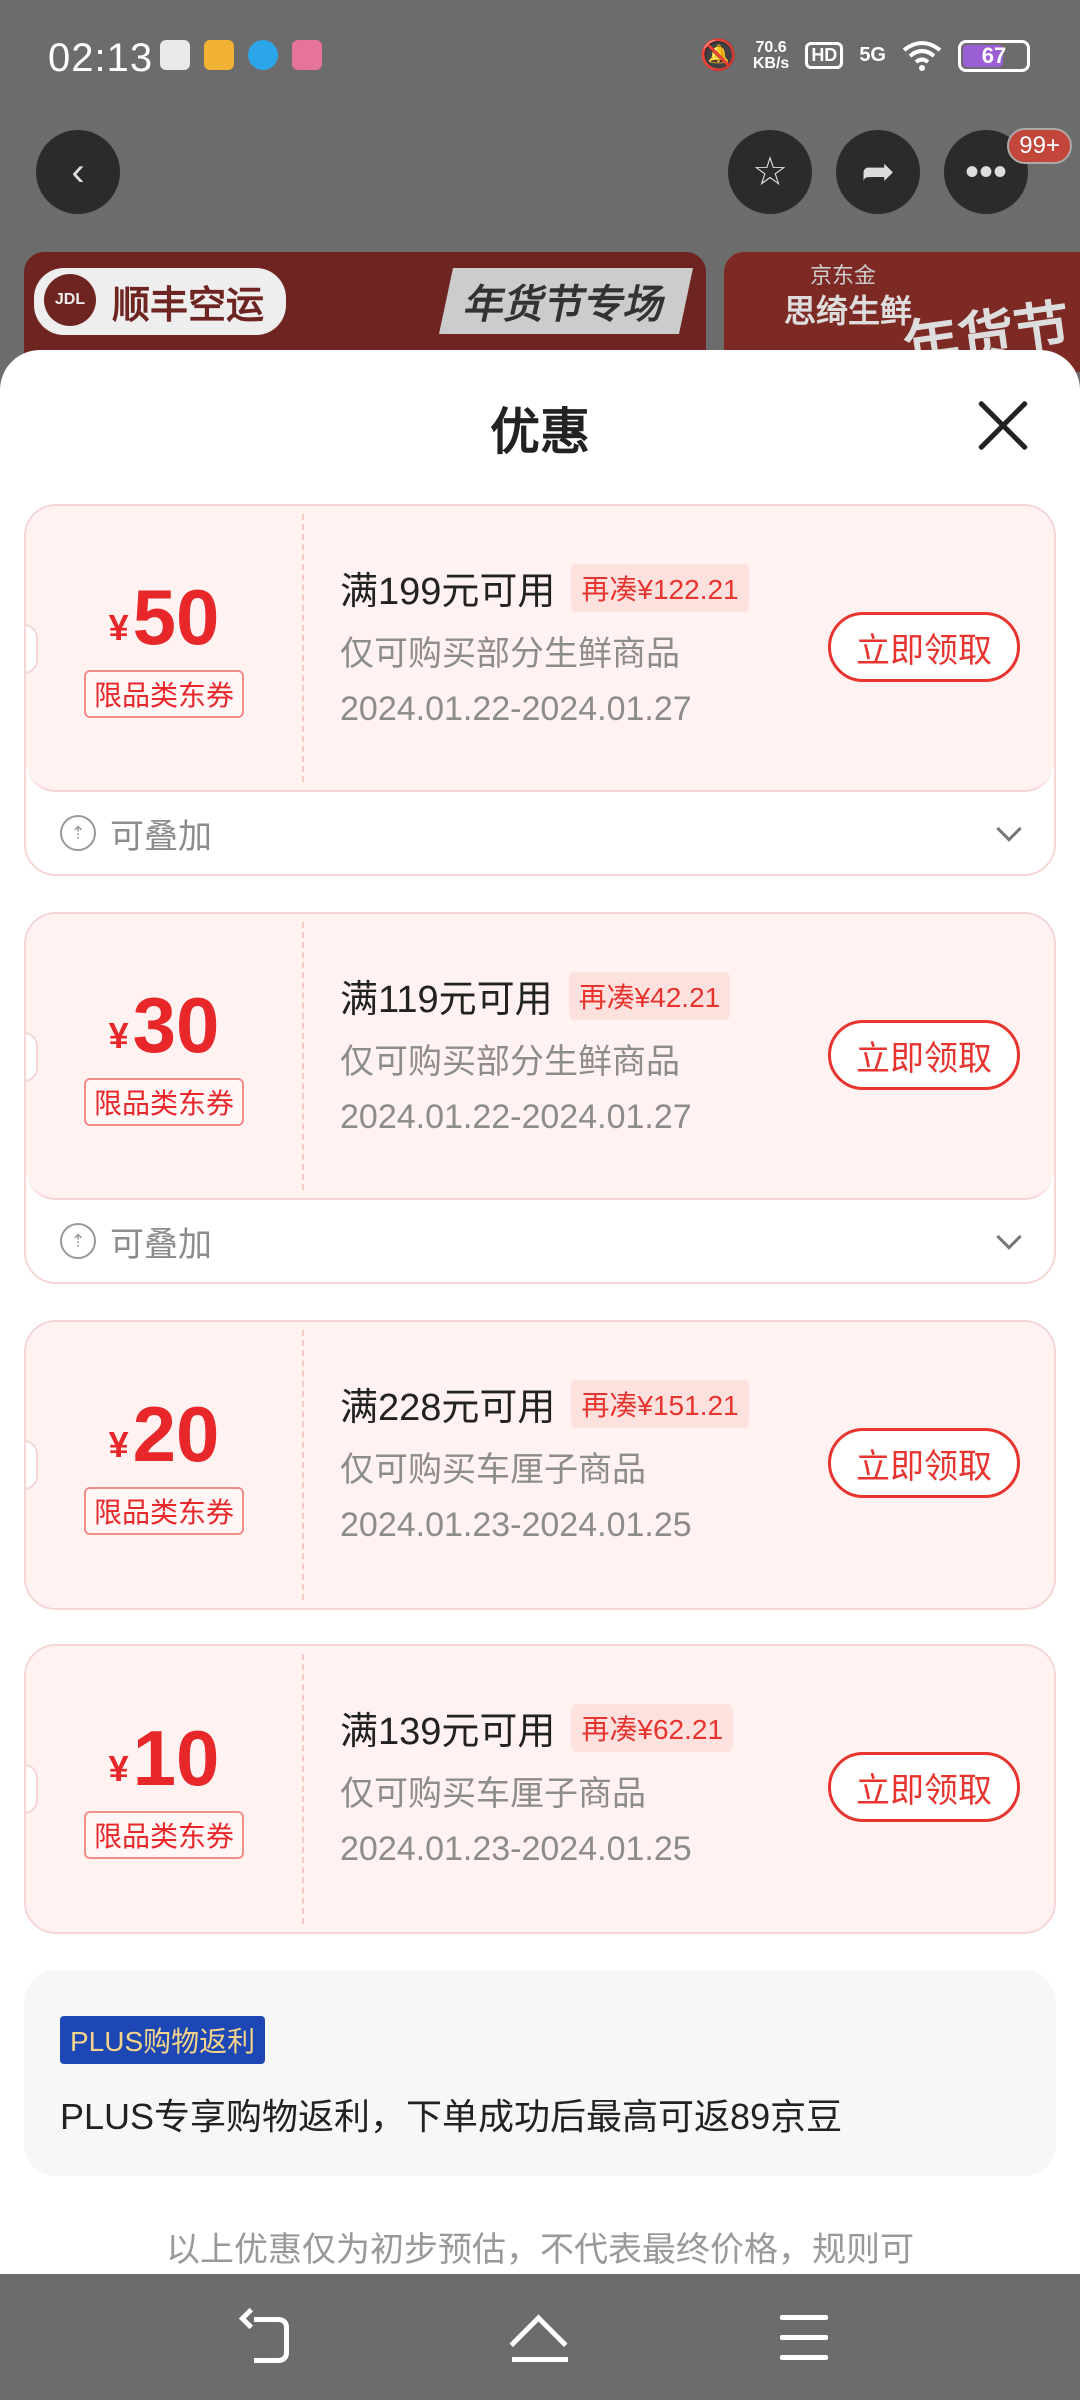 The height and width of the screenshot is (2400, 1080). I want to click on coupon-value: ¥10 限品类东券, so click(164, 1789).